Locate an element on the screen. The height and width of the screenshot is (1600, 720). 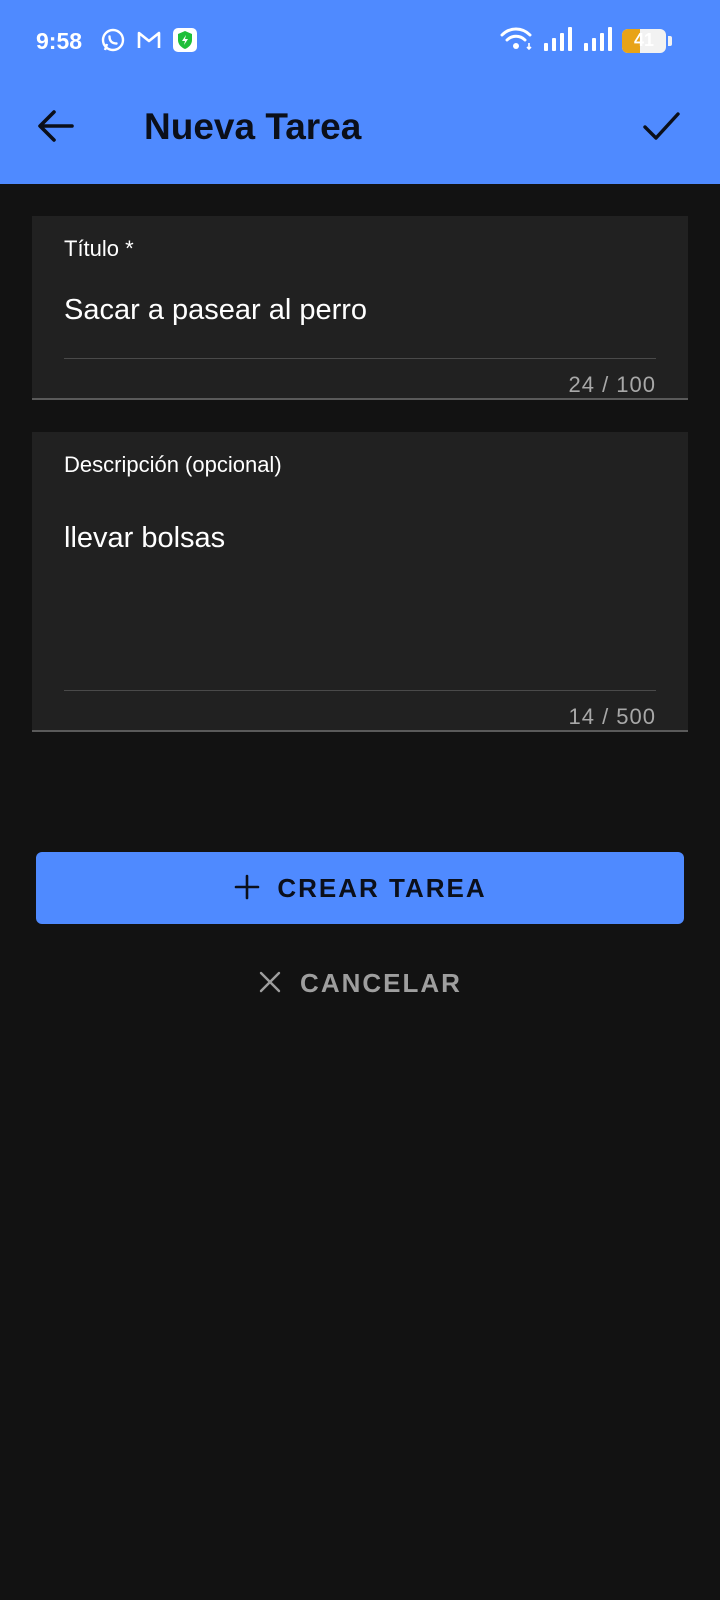
create-task-label: CREAR TAREA is located at coordinates (382, 887).